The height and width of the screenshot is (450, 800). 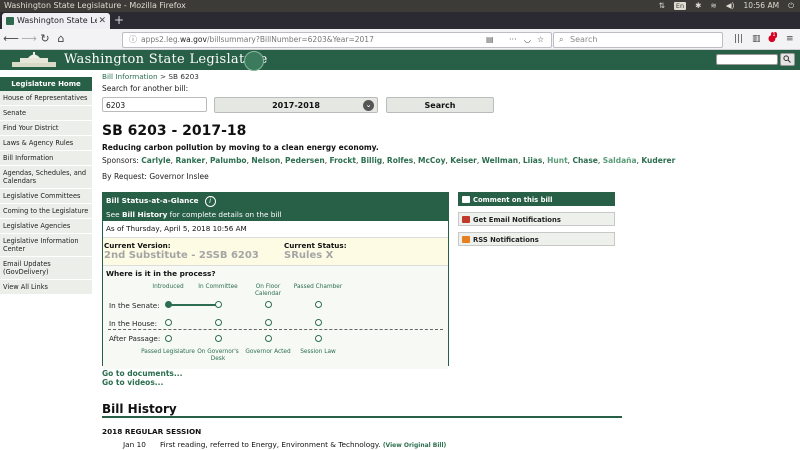 What do you see at coordinates (268, 290) in the screenshot?
I see `step-floor-calendar: On Floor Calendar` at bounding box center [268, 290].